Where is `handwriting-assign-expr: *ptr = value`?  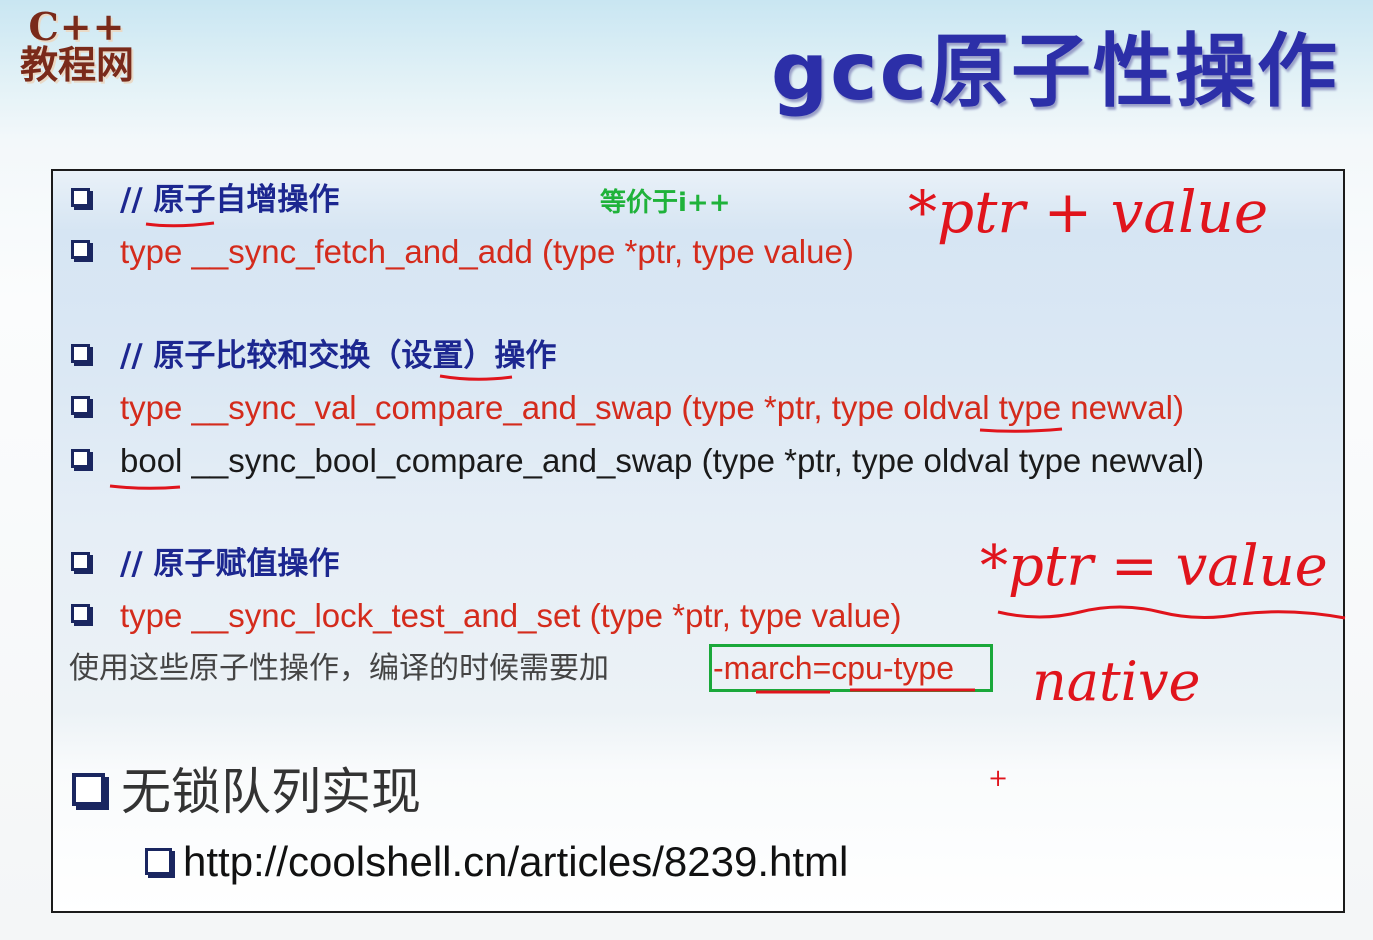 handwriting-assign-expr: *ptr = value is located at coordinates (1154, 566).